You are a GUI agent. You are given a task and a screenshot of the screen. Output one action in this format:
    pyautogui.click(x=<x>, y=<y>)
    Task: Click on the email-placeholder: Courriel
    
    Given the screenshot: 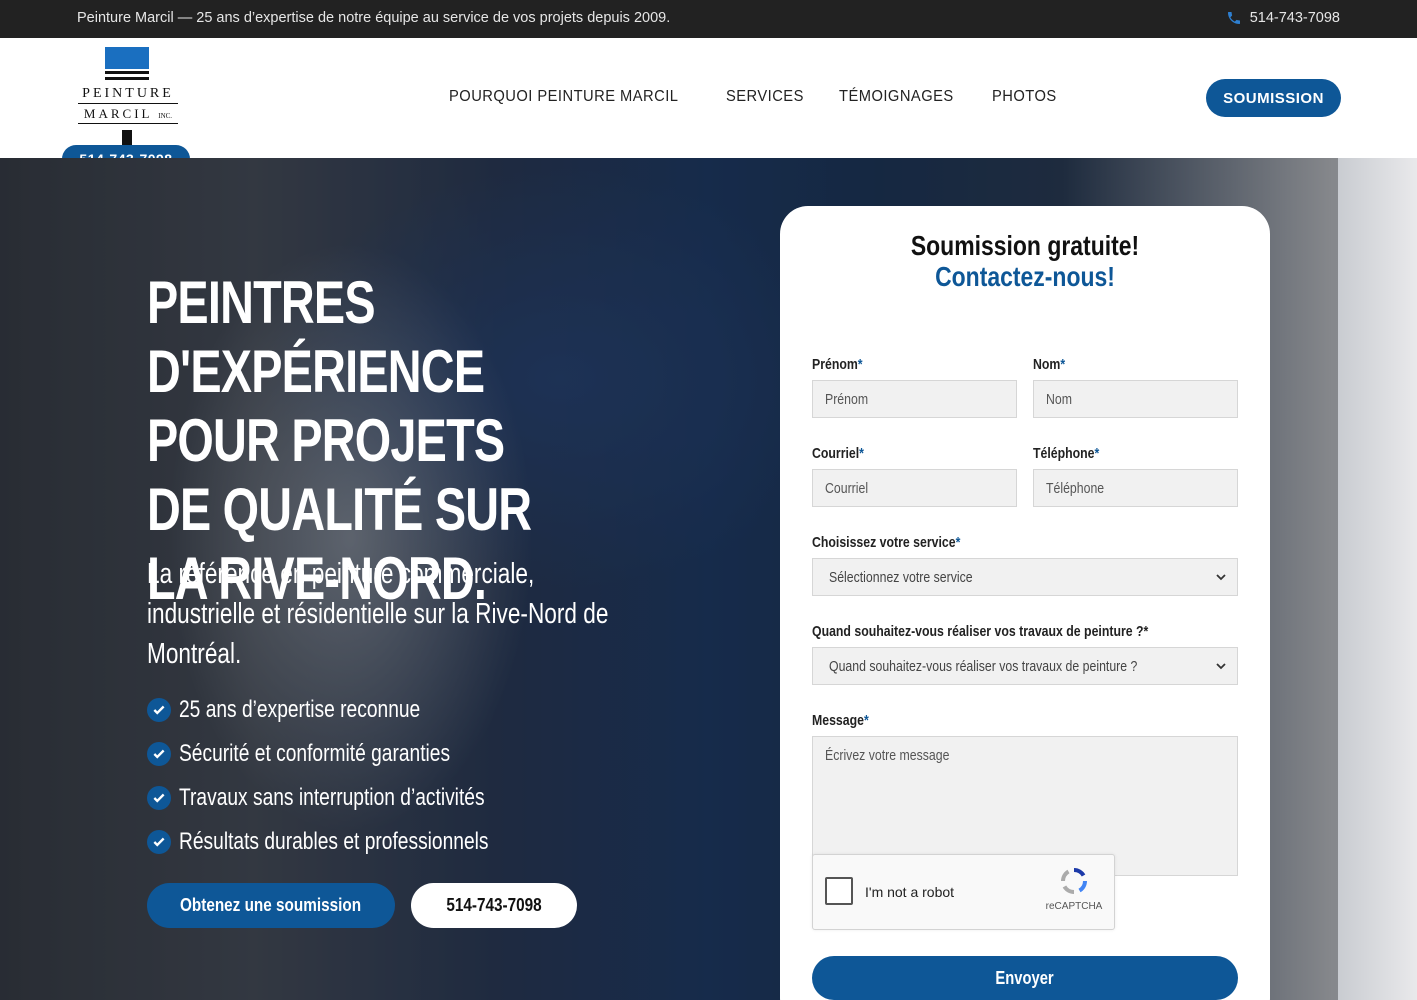 What is the action you would take?
    pyautogui.click(x=847, y=488)
    